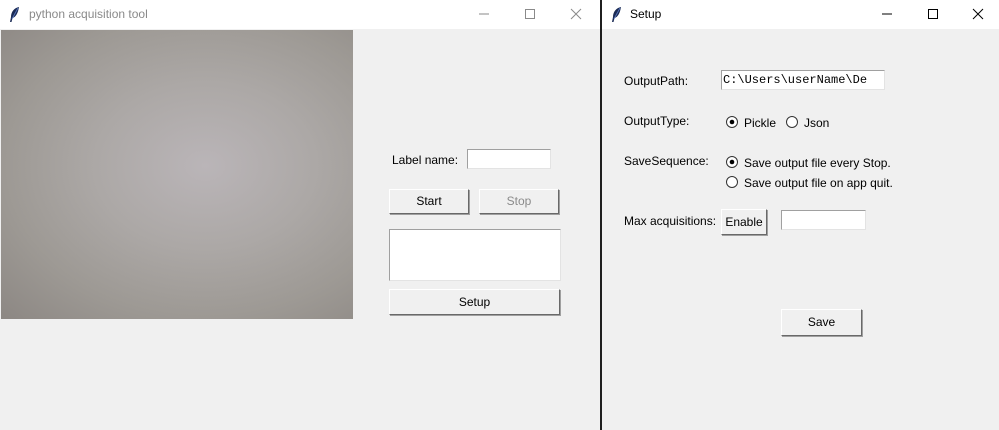 This screenshot has width=999, height=430. Describe the element at coordinates (817, 123) in the screenshot. I see `radio-json-label: Json` at that location.